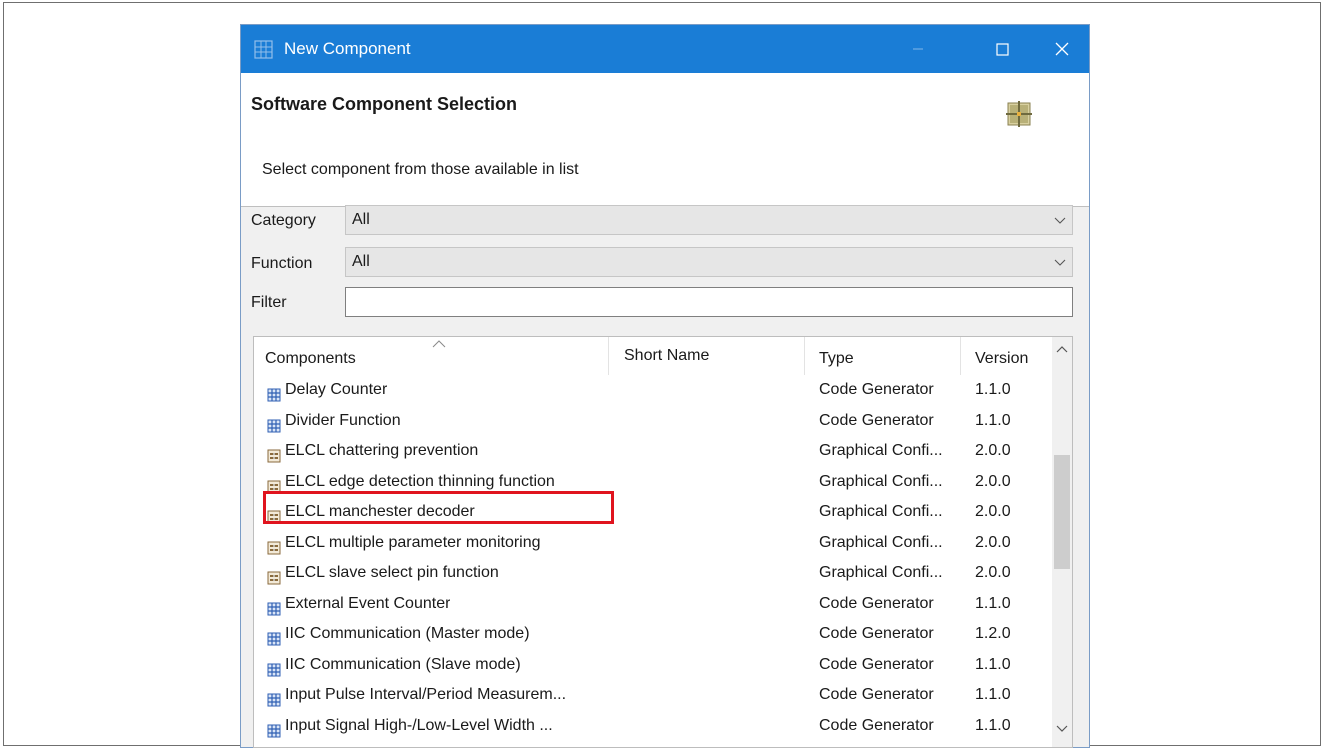 The image size is (1326, 749). I want to click on close-button, so click(1062, 49).